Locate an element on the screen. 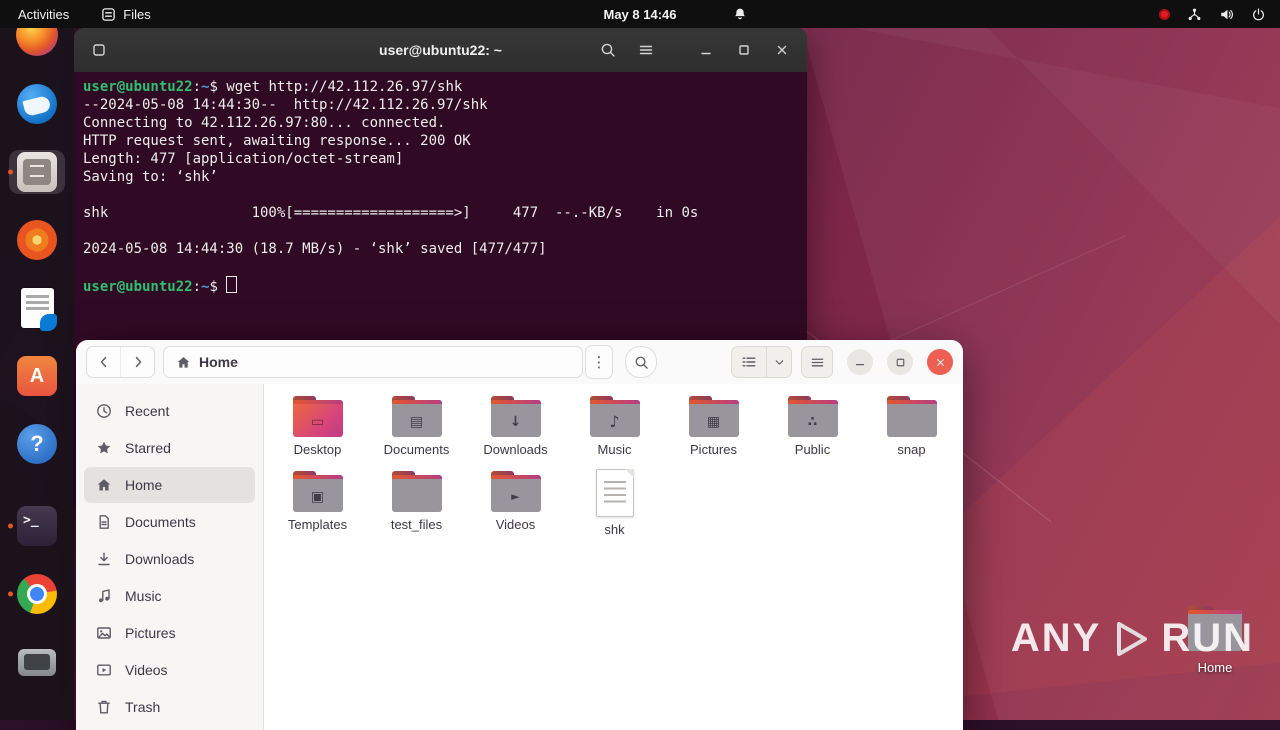 The height and width of the screenshot is (730, 1280). terminal-title: user@ubuntu22: ~ is located at coordinates (440, 50).